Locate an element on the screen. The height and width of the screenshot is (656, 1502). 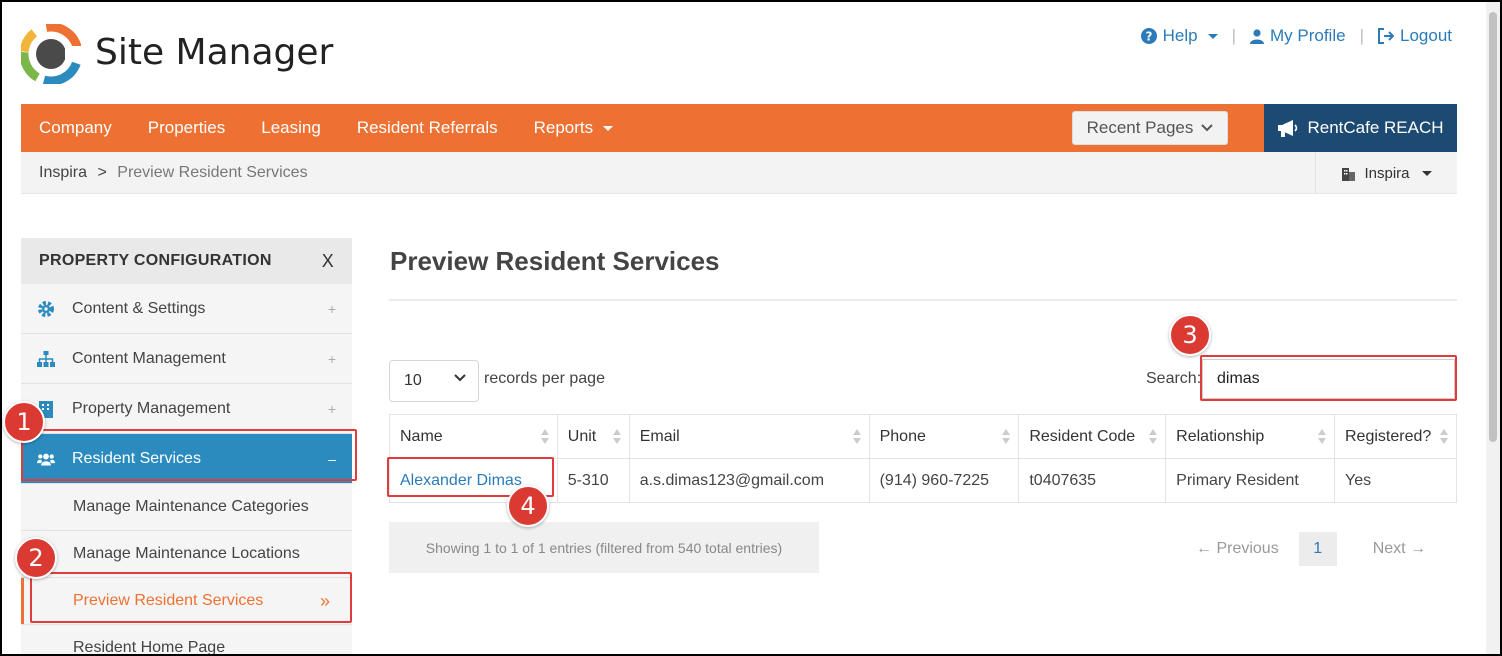
sidebar-subitem-manage-maintenance-categories: Manage Maintenance Categories is located at coordinates (186, 507).